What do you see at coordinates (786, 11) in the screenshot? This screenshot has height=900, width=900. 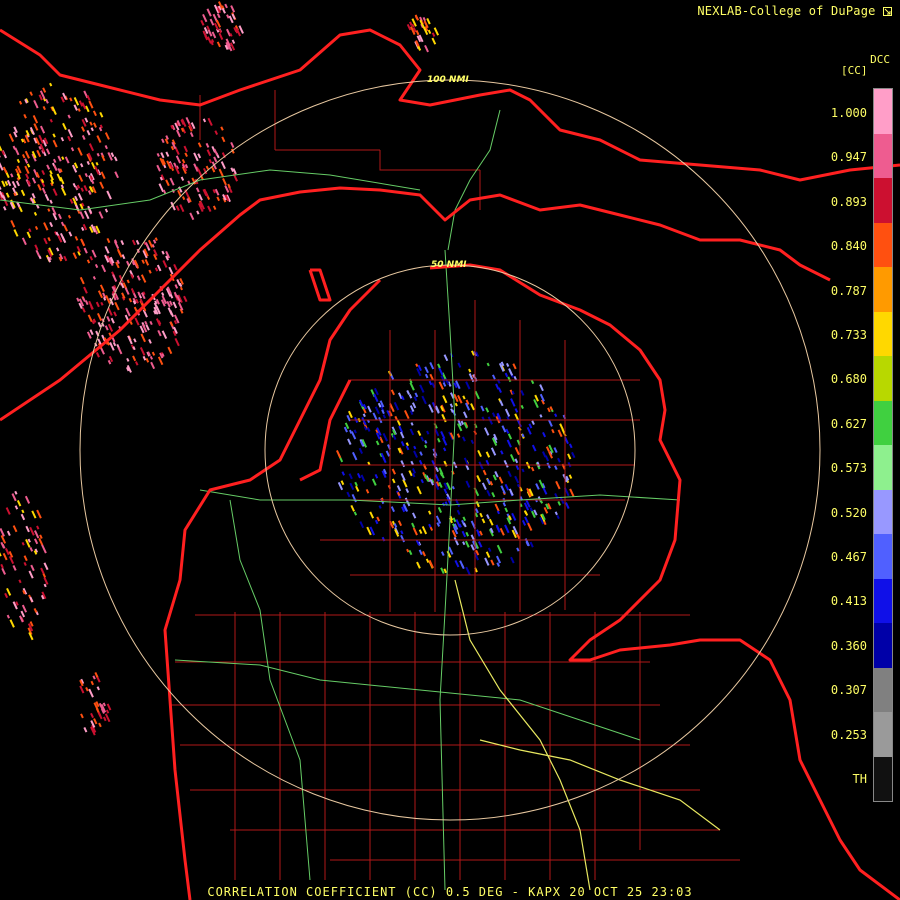 I see `credit-text: NEXLAB-College of DuPage` at bounding box center [786, 11].